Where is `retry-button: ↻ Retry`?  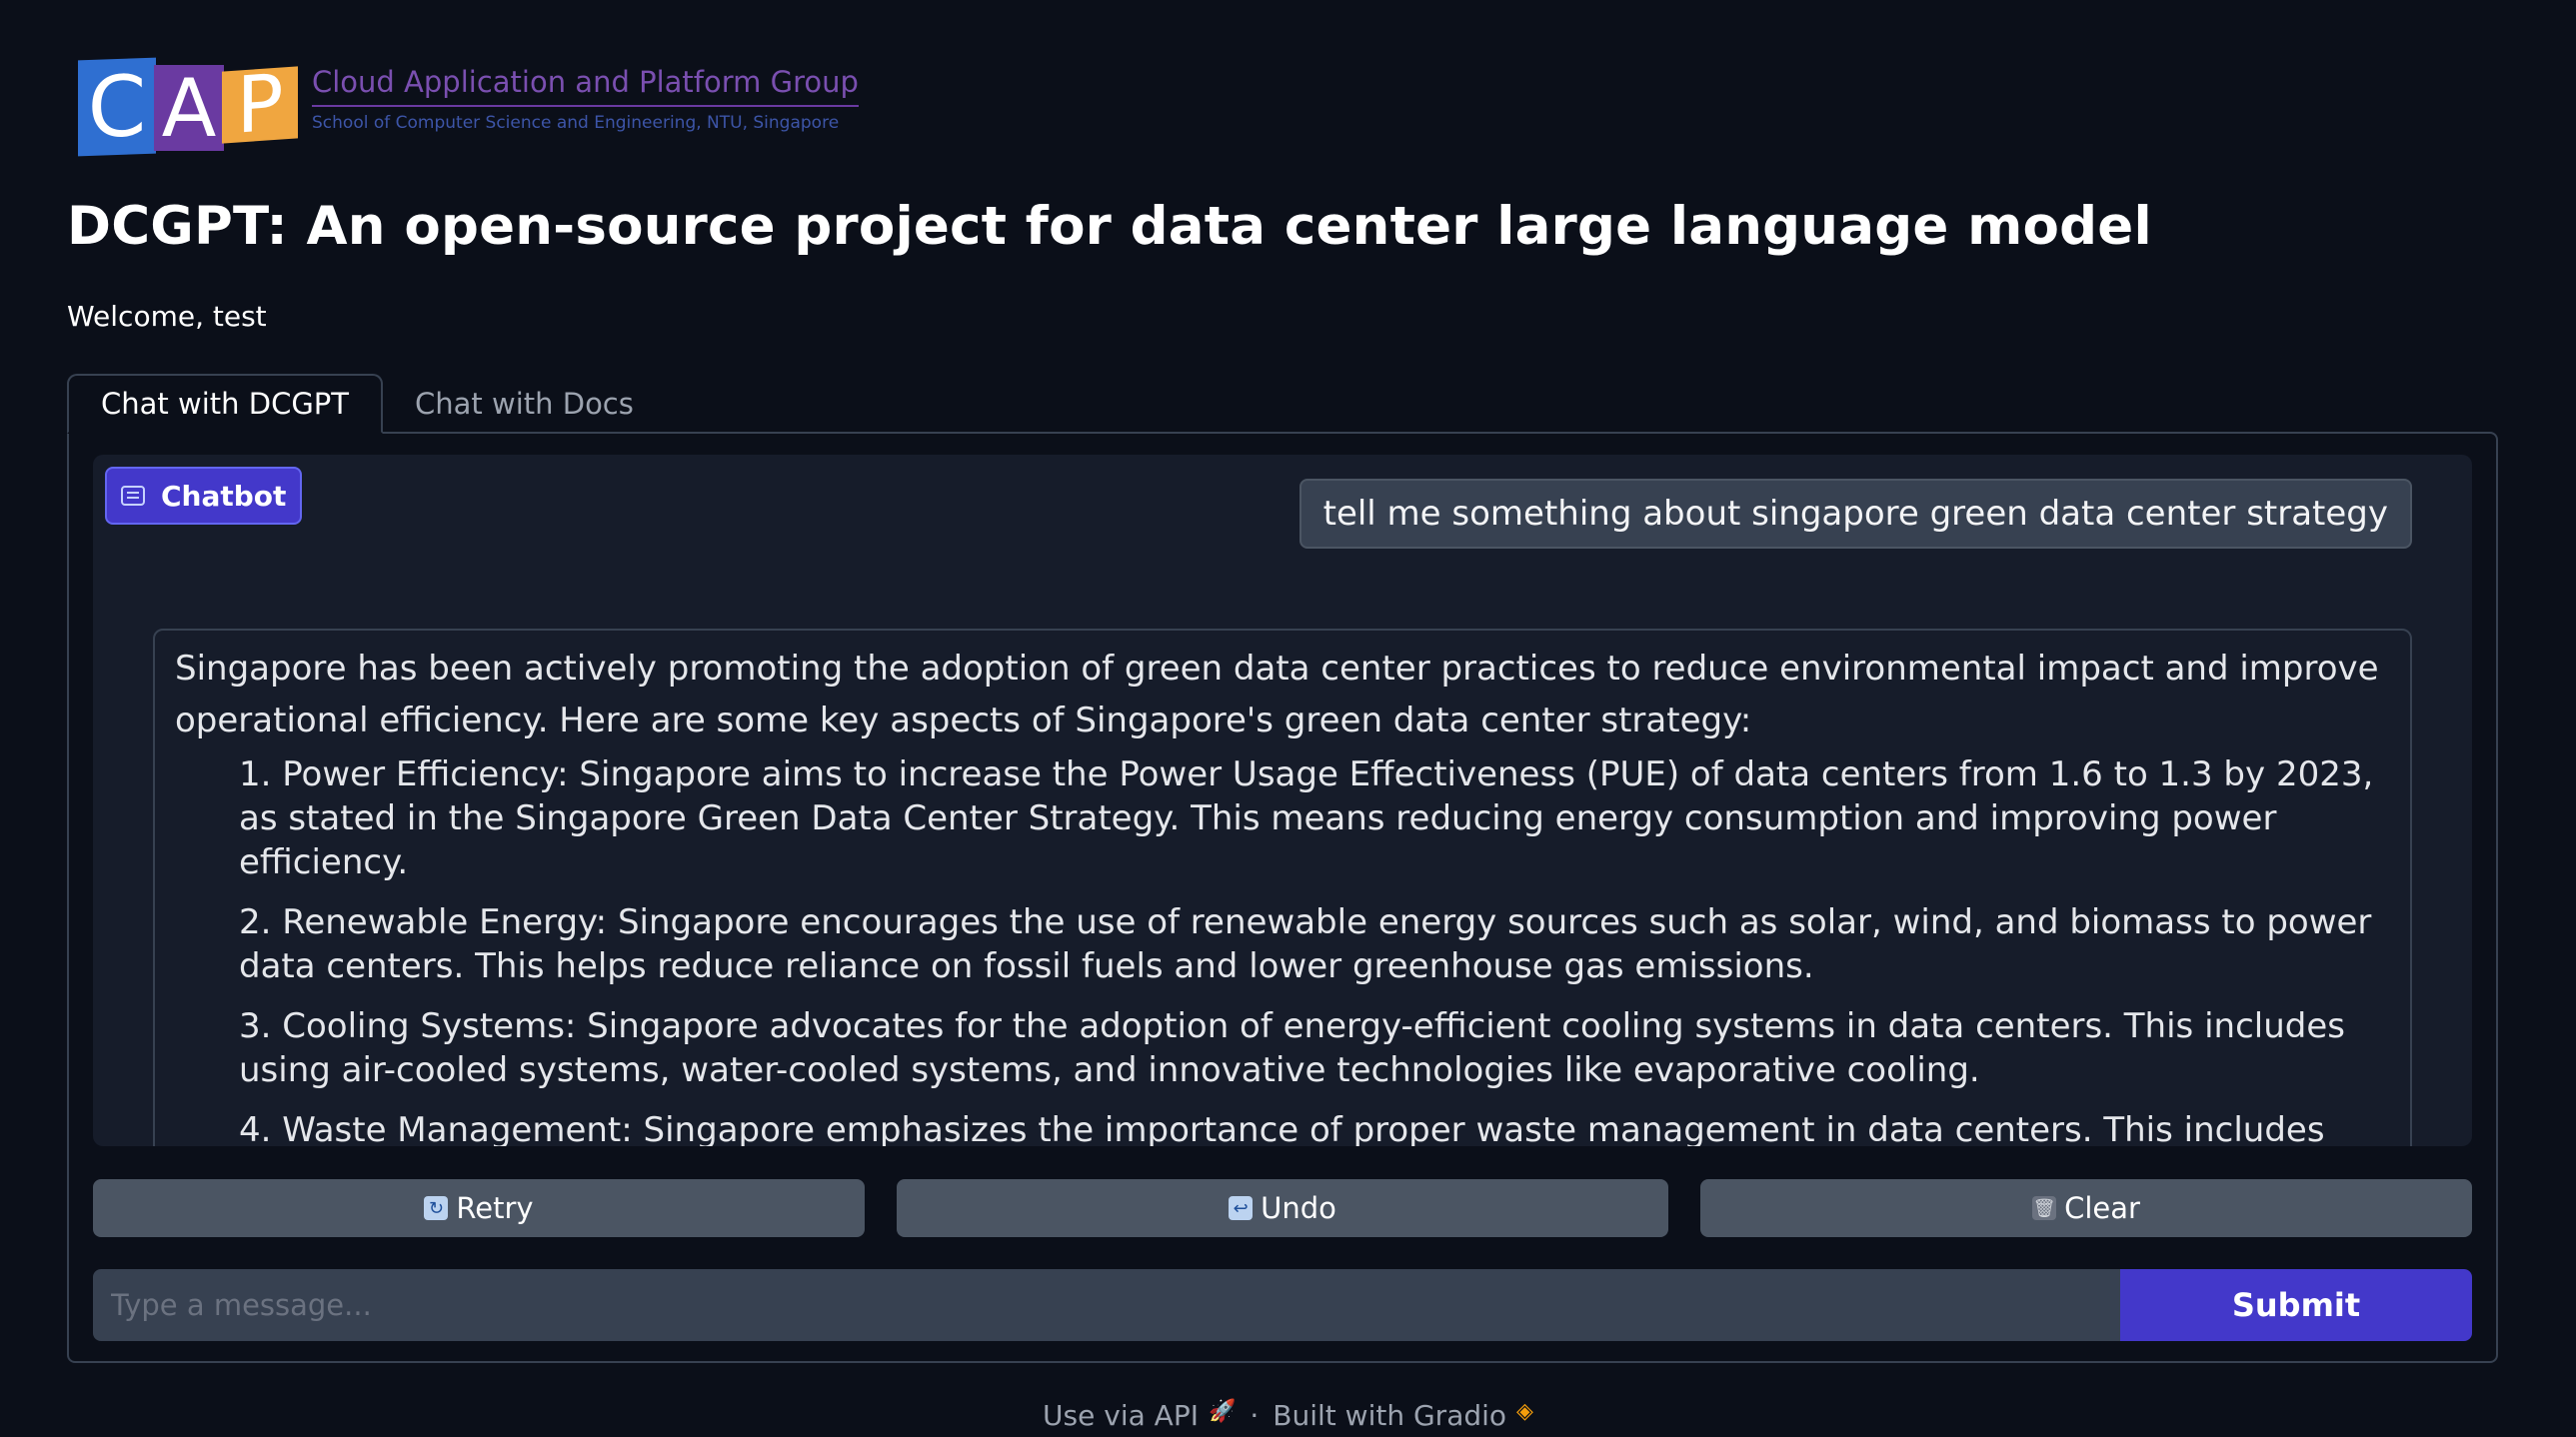 retry-button: ↻ Retry is located at coordinates (479, 1208).